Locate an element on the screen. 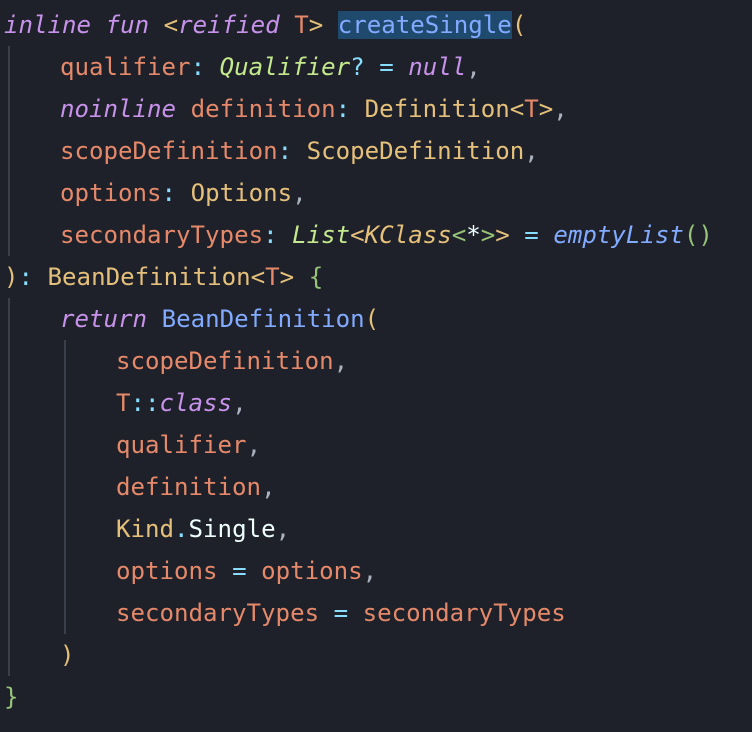 Image resolution: width=752 pixels, height=732 pixels. keyword-reified: reified is located at coordinates (229, 25).